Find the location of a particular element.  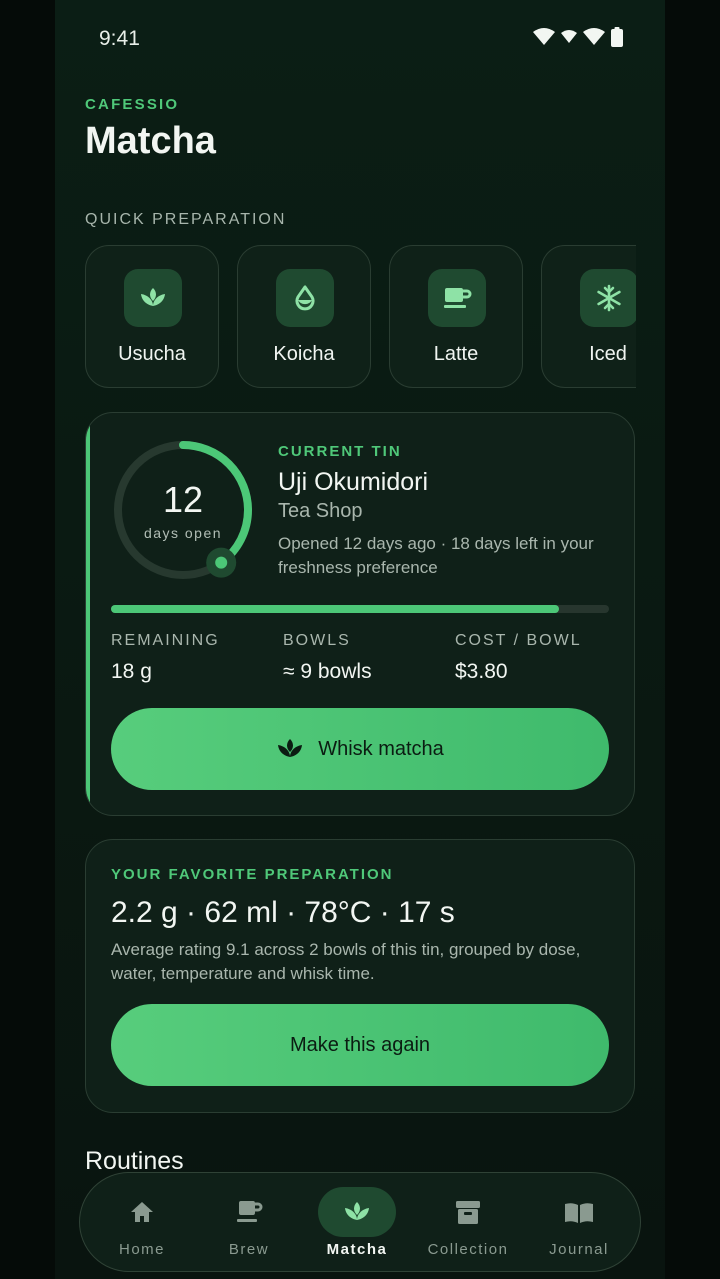

cup-icon is located at coordinates (457, 298).